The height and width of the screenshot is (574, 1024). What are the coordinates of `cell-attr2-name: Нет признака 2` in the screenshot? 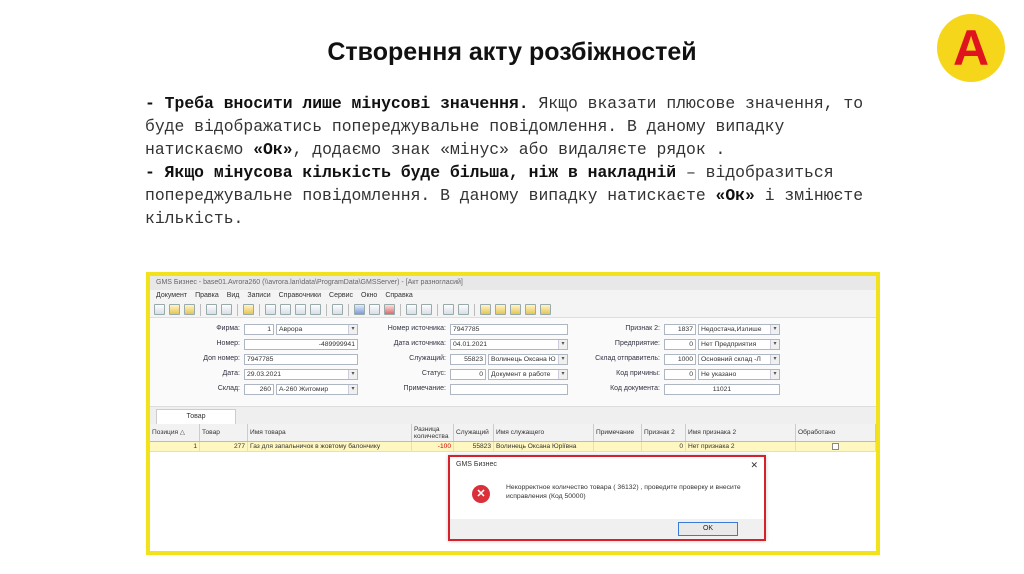 It's located at (741, 446).